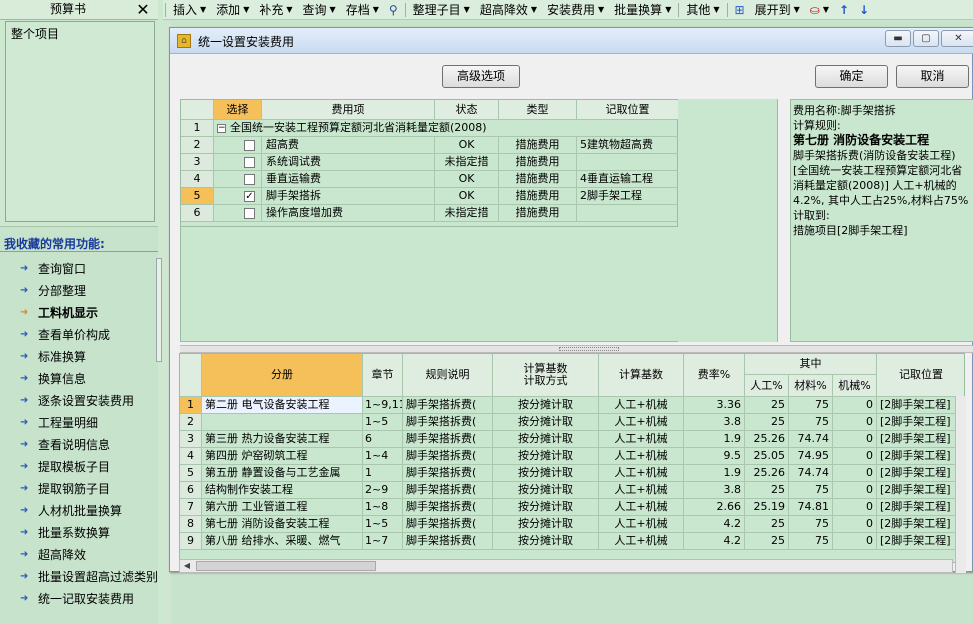 This screenshot has height=624, width=973. Describe the element at coordinates (238, 110) in the screenshot. I see `column-select: 选择` at that location.